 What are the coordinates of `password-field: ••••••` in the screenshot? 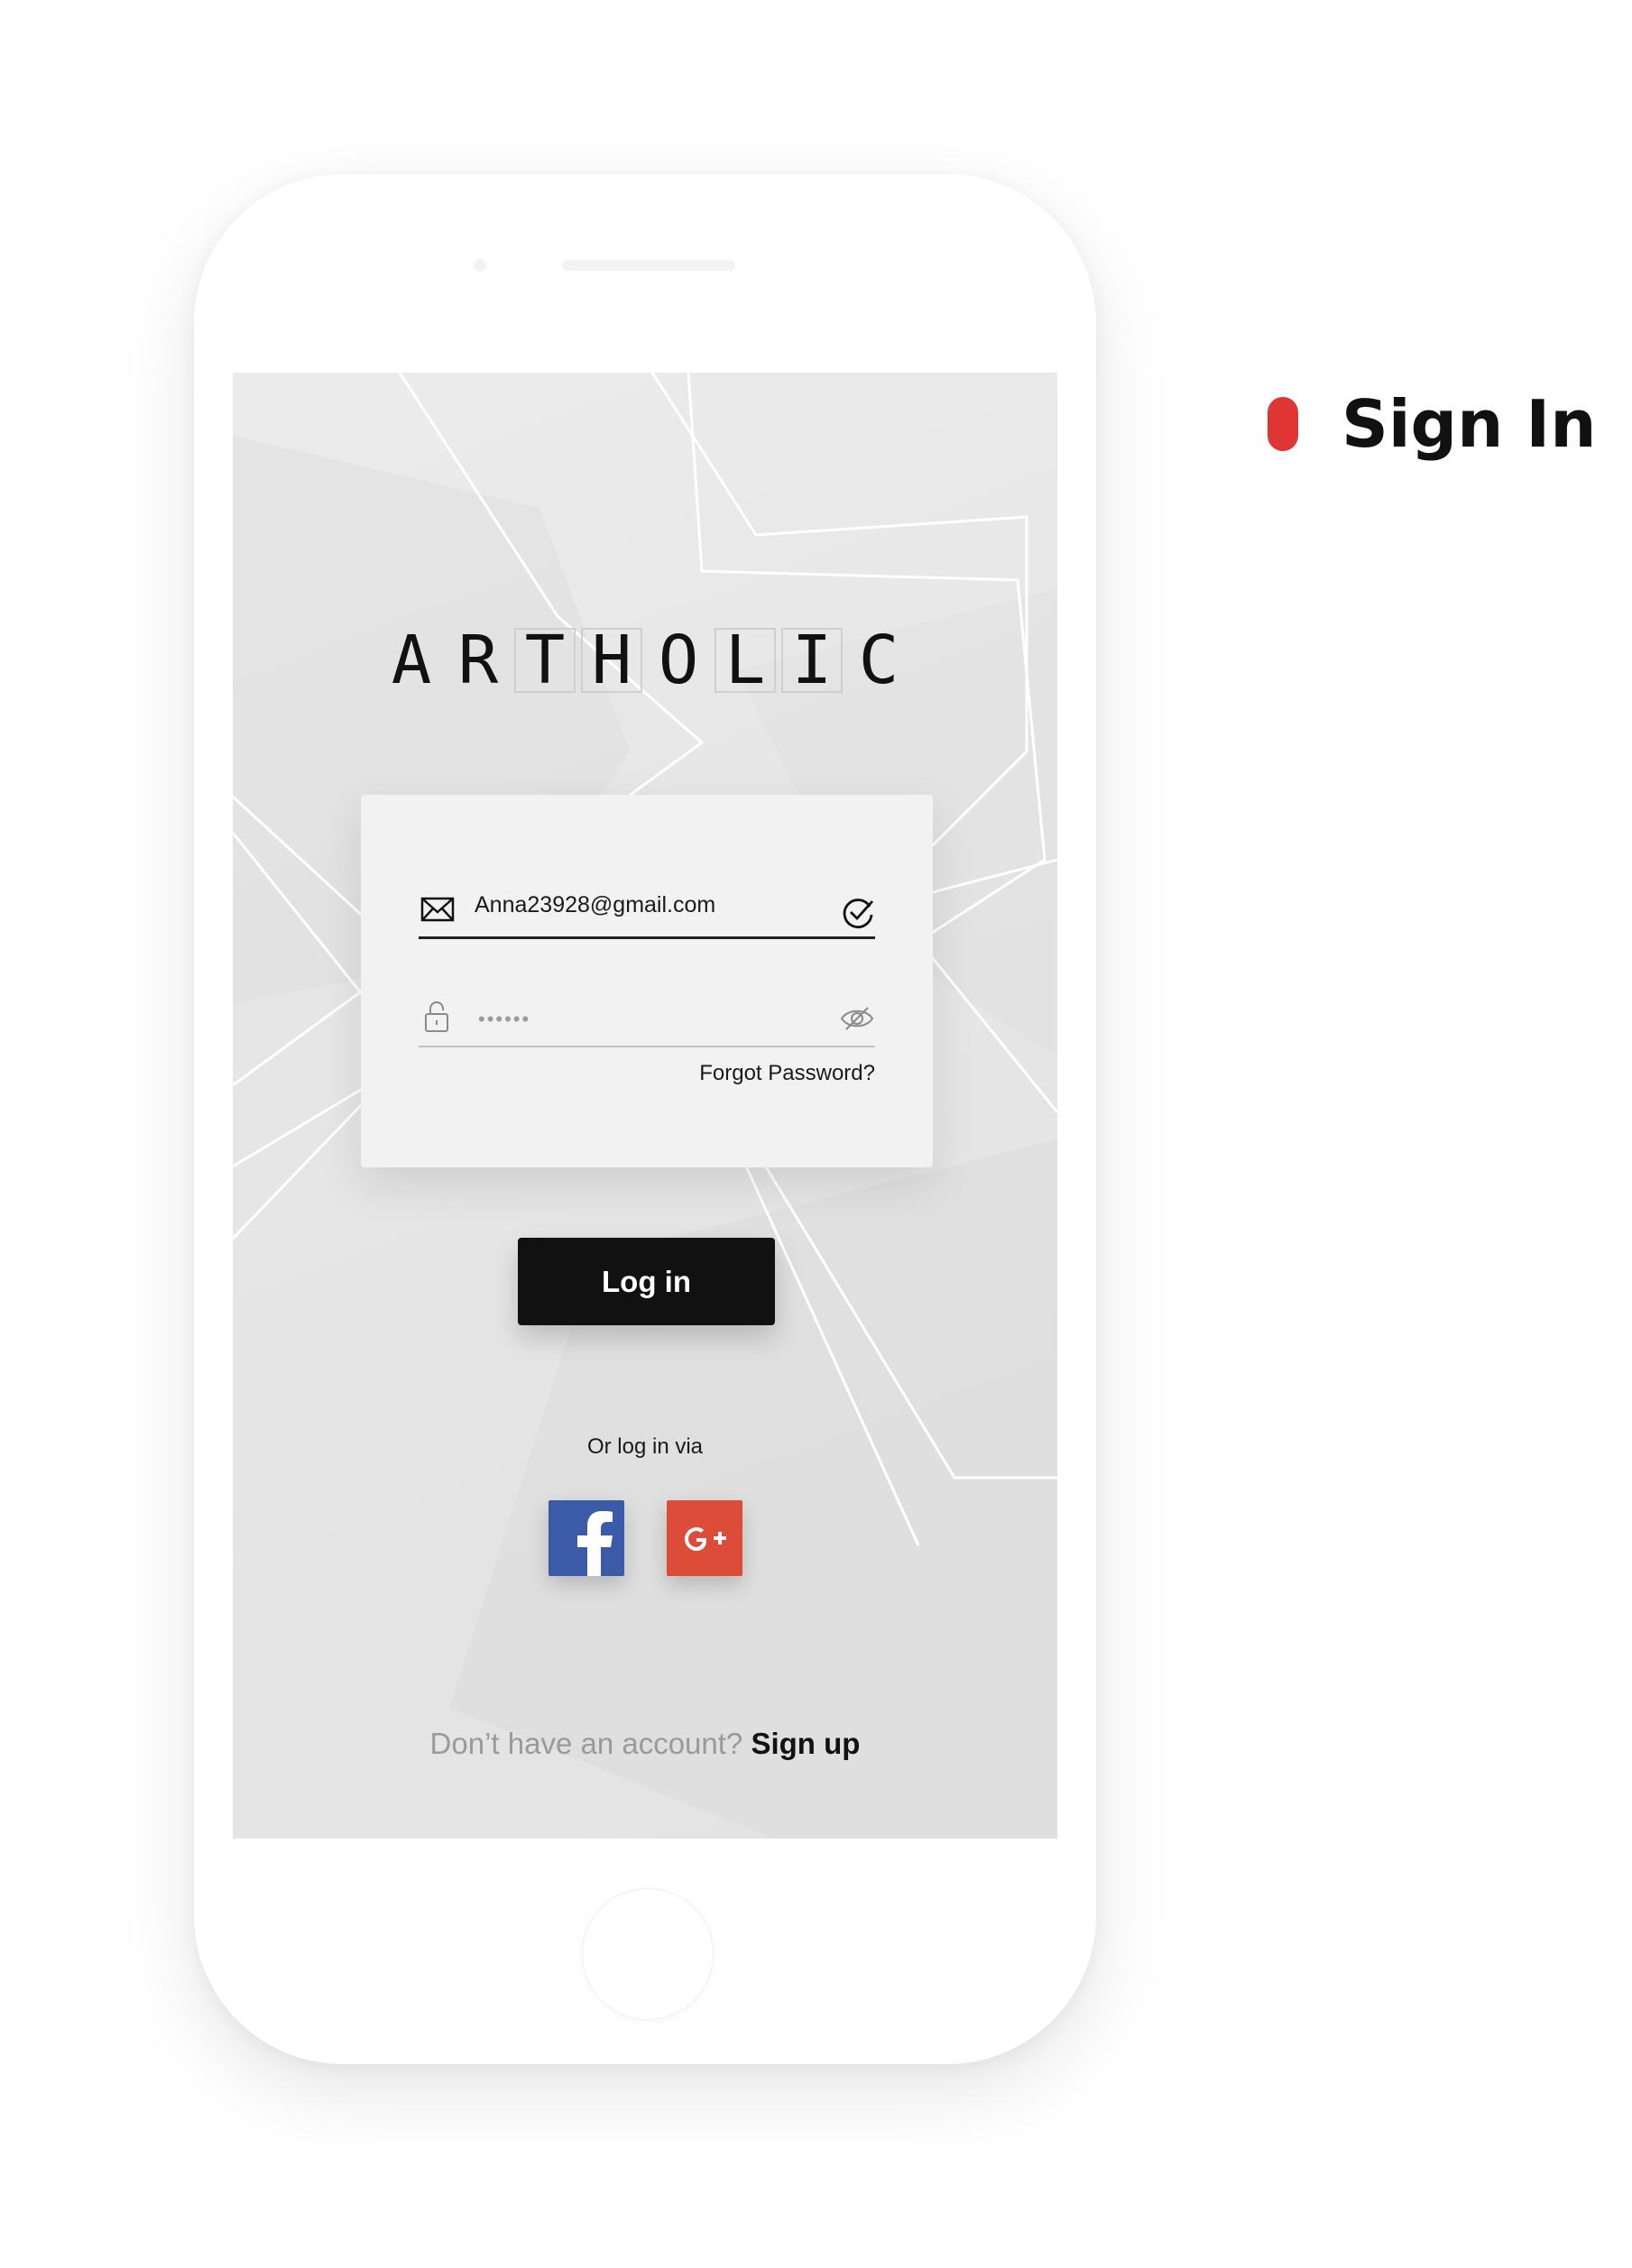 It's located at (647, 1020).